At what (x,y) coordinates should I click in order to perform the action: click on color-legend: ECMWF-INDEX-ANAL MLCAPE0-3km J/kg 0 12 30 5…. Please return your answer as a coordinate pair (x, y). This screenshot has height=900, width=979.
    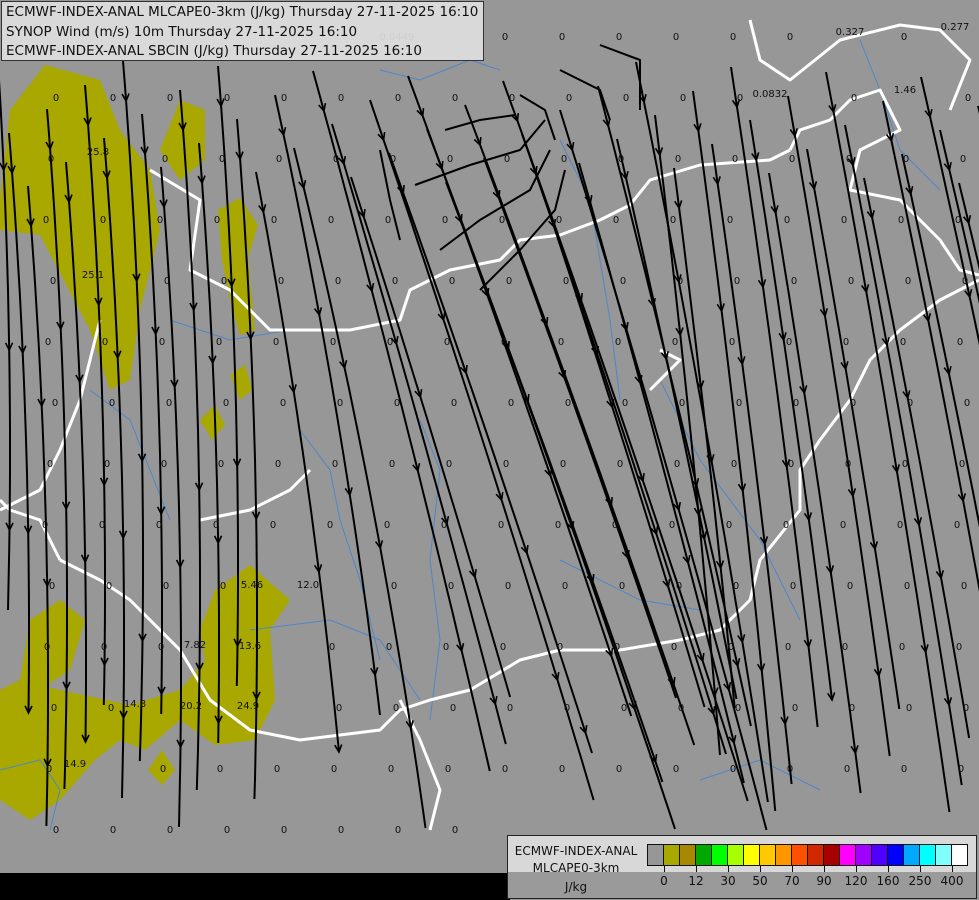
    Looking at the image, I should click on (742, 867).